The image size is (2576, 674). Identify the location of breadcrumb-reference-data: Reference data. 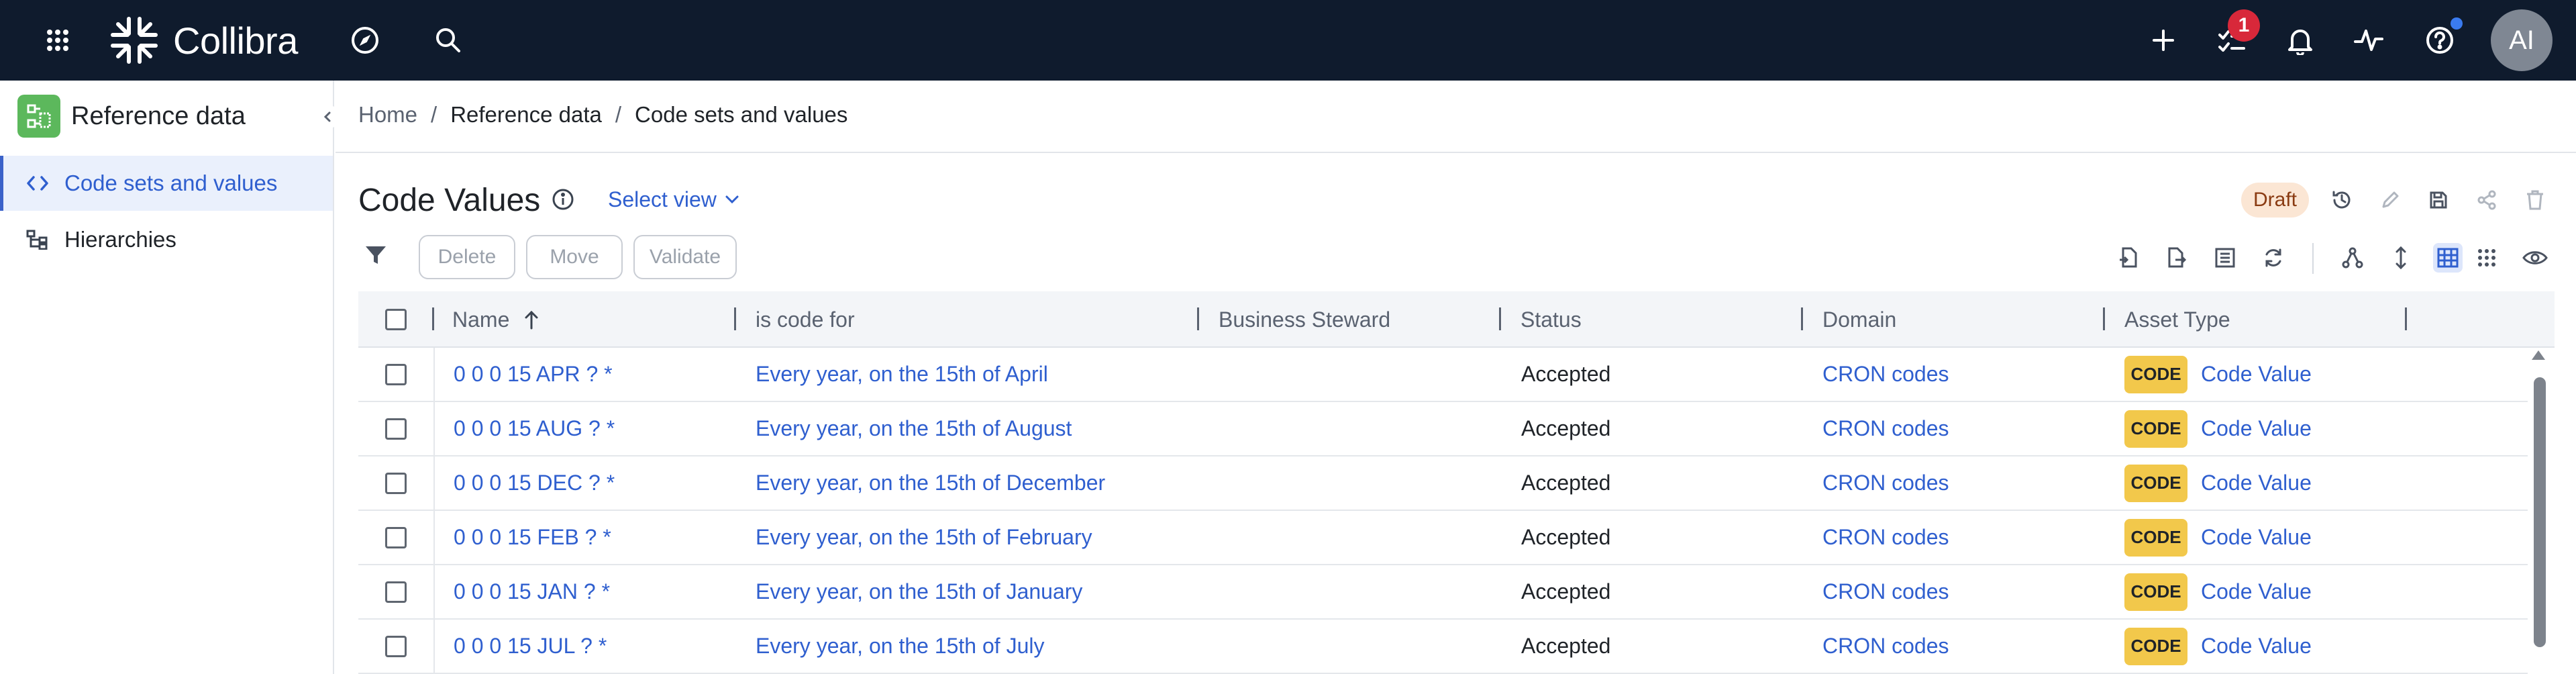
(526, 115).